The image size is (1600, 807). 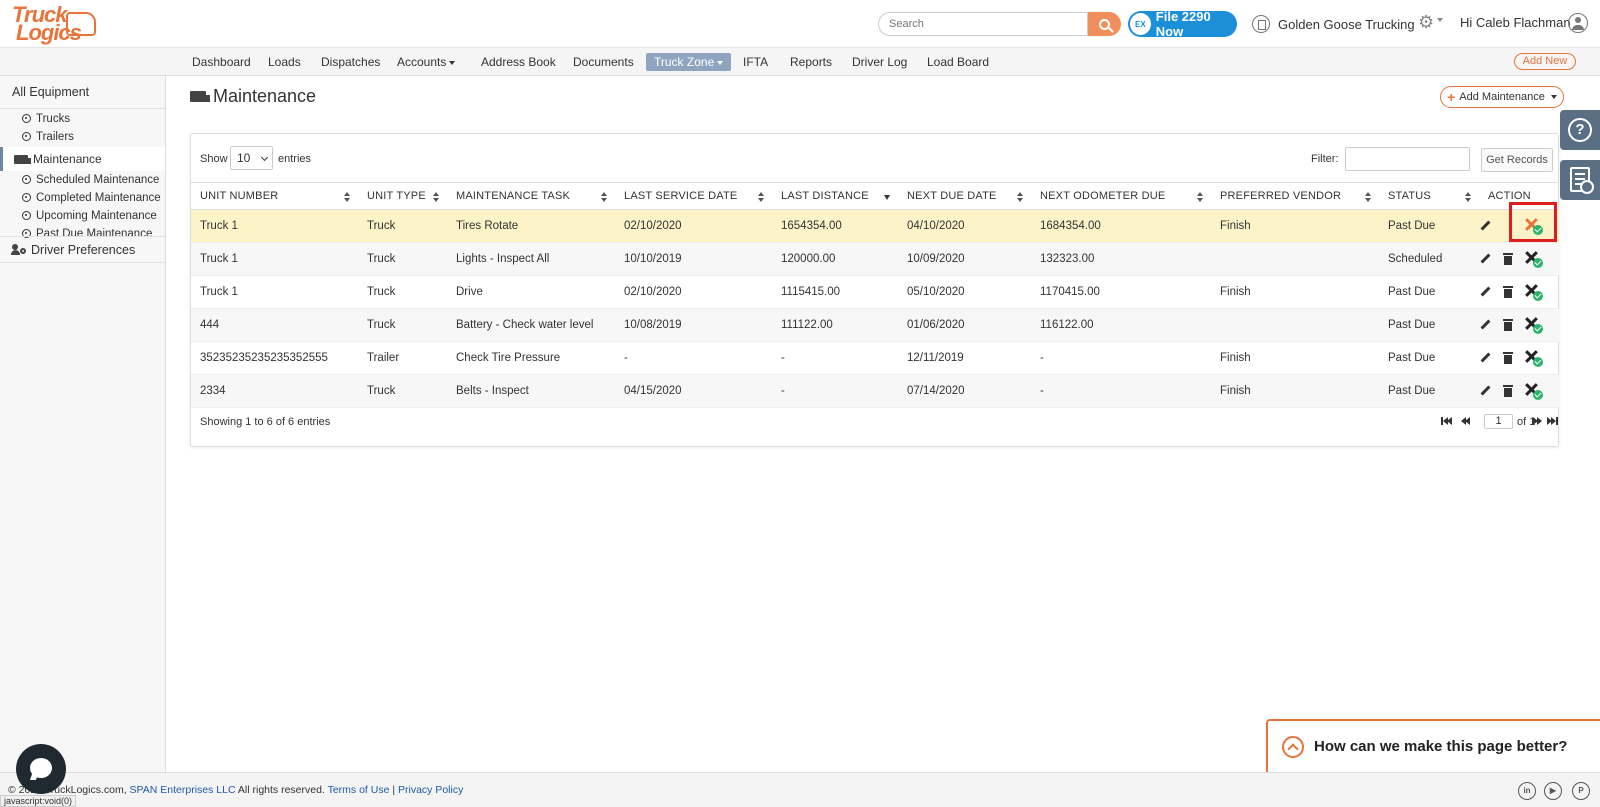 I want to click on page-number-input: 1, so click(x=1498, y=421).